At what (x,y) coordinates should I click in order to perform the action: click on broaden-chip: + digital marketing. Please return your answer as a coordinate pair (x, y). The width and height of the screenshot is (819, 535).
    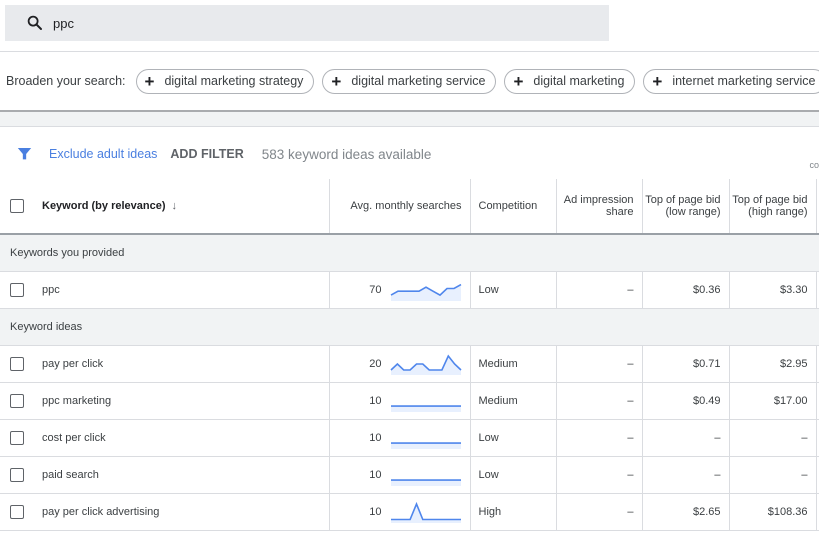
    Looking at the image, I should click on (570, 81).